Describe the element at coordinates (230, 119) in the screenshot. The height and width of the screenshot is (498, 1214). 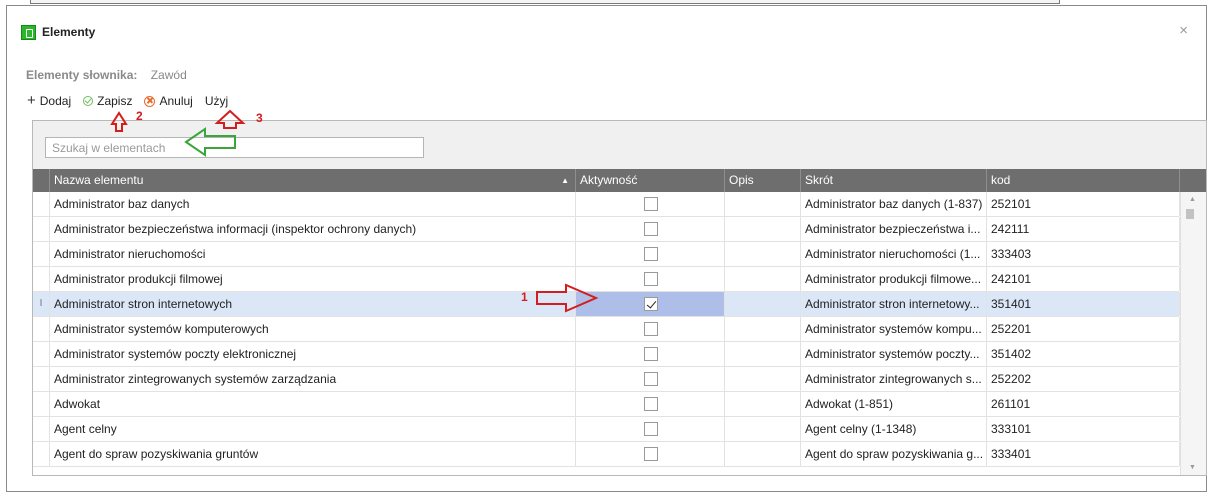
I see `use-annotation-arrow` at that location.